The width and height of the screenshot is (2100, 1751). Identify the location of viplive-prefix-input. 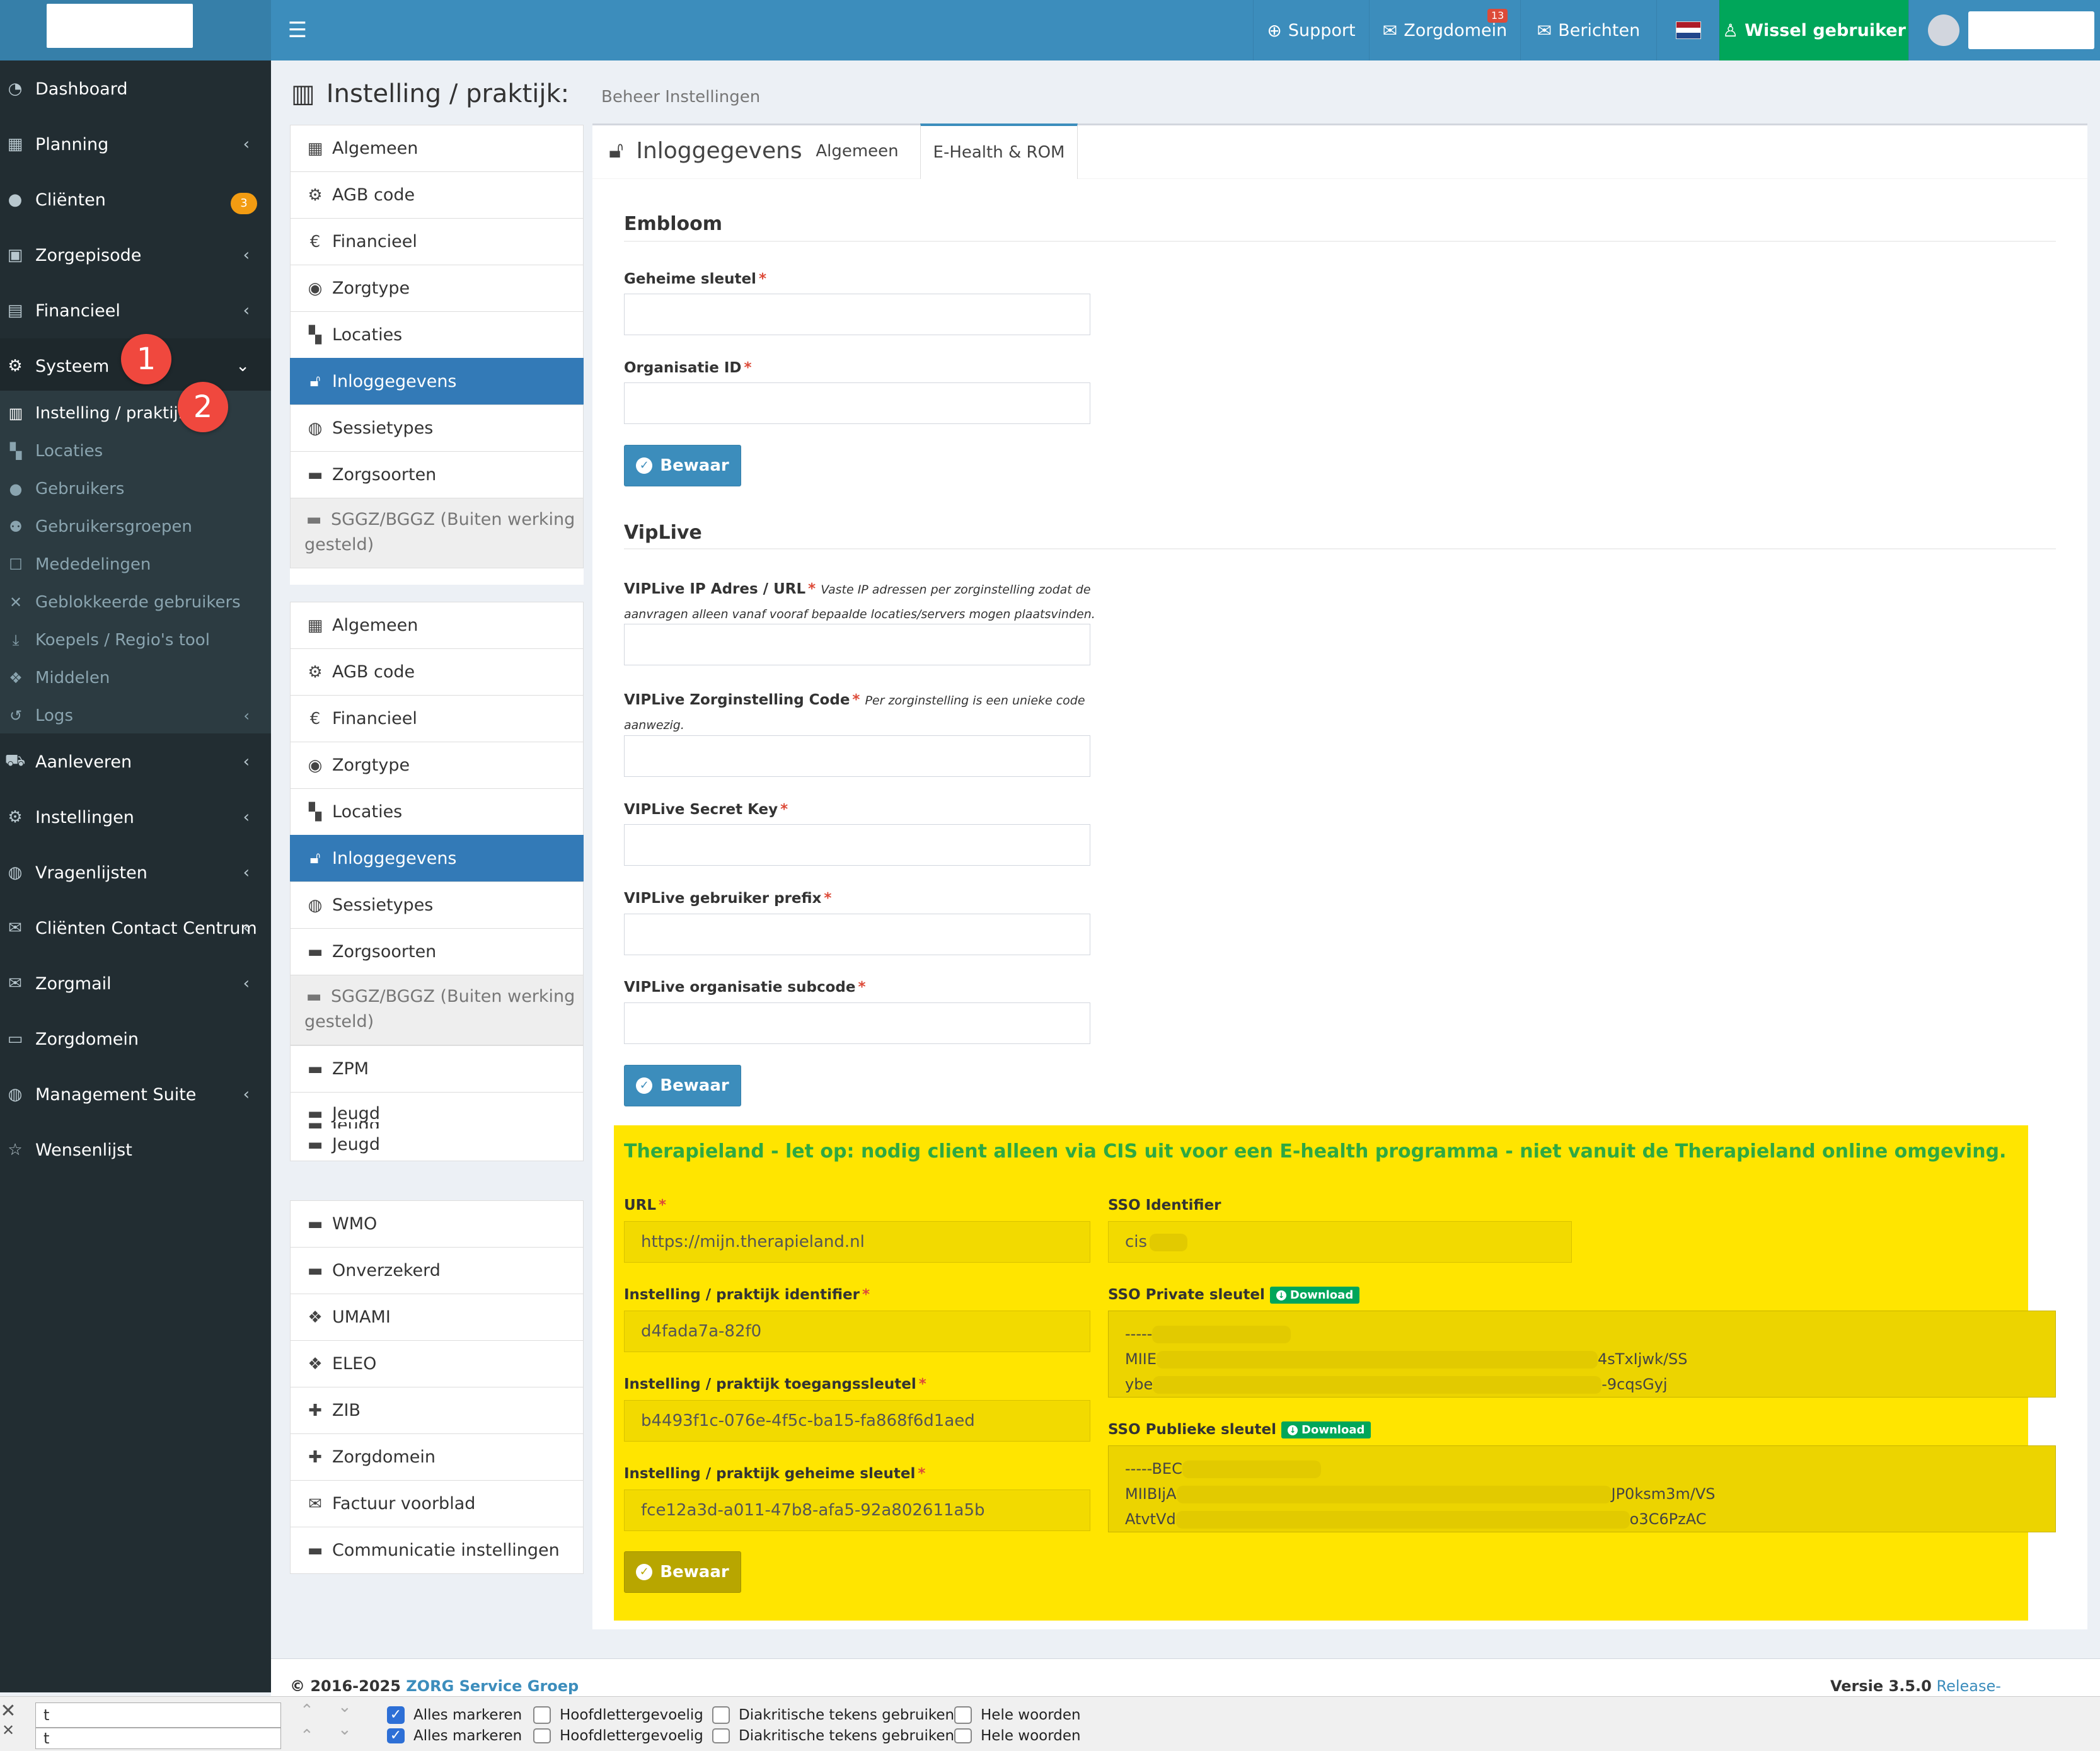
(857, 934).